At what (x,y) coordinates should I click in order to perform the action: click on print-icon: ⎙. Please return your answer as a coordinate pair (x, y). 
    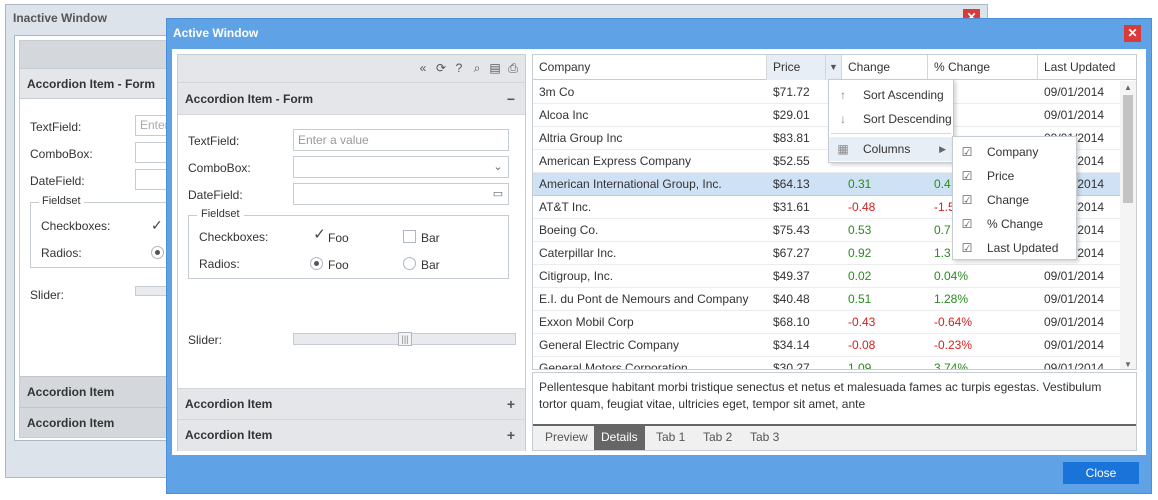
    Looking at the image, I should click on (513, 68).